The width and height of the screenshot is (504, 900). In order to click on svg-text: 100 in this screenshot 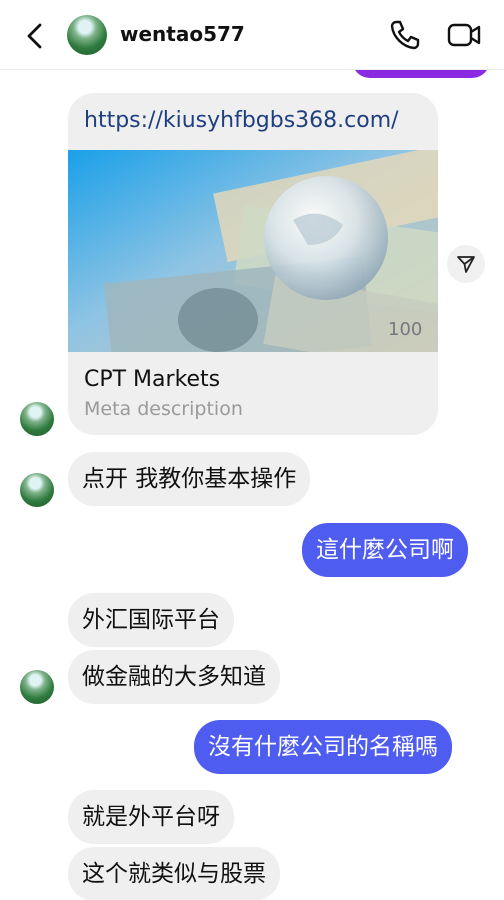, I will do `click(405, 329)`.